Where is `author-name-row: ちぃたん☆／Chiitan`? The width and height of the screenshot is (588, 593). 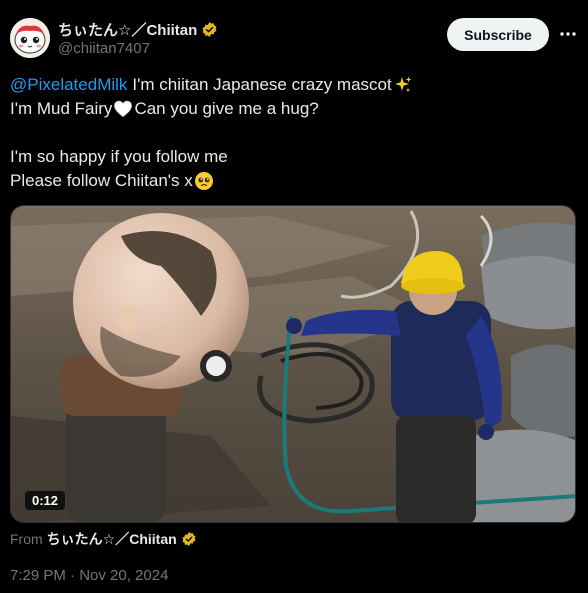 author-name-row: ちぃたん☆／Chiitan is located at coordinates (138, 29).